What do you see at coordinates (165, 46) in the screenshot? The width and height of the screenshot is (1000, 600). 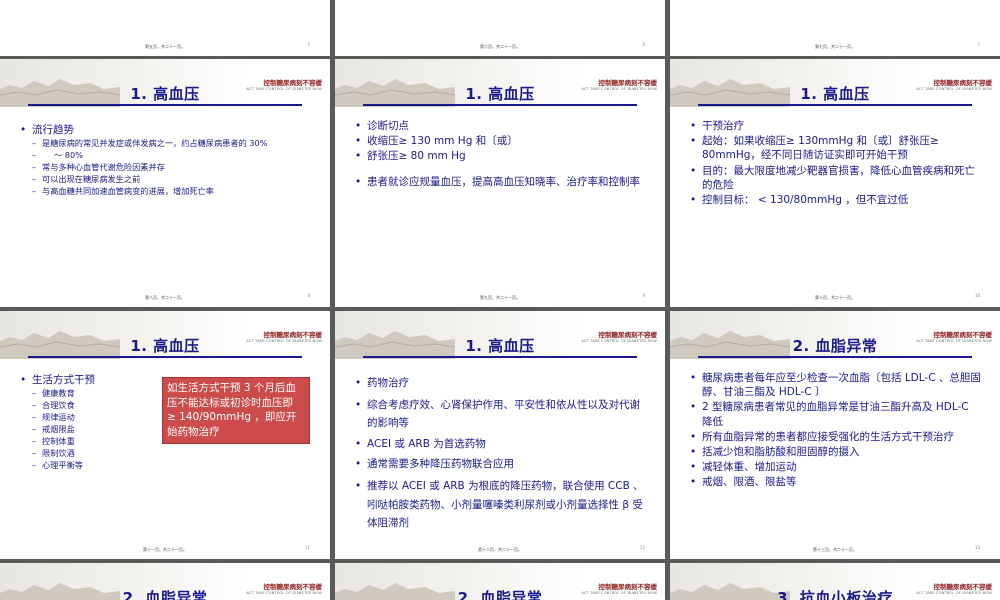 I see `slide-footer: 第五页，共二十一页。` at bounding box center [165, 46].